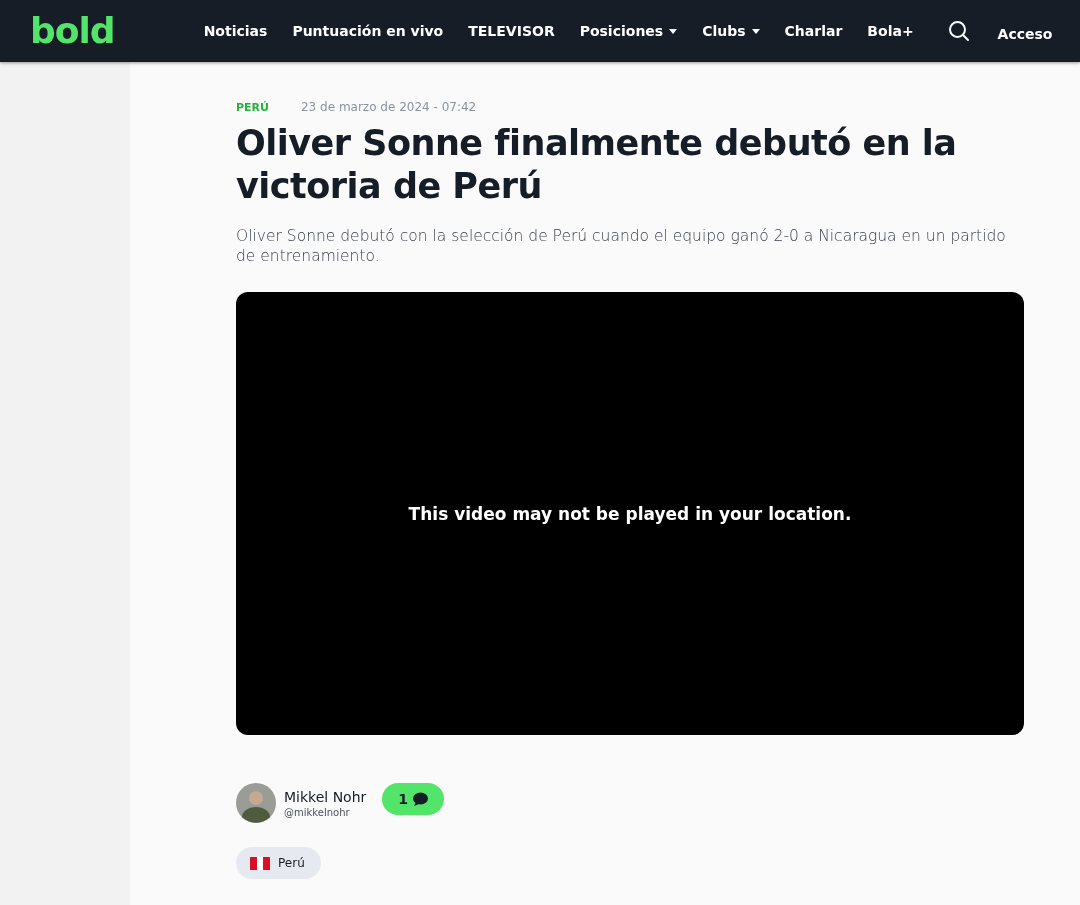 This screenshot has width=1080, height=905. What do you see at coordinates (72, 31) in the screenshot?
I see `logo: bold` at bounding box center [72, 31].